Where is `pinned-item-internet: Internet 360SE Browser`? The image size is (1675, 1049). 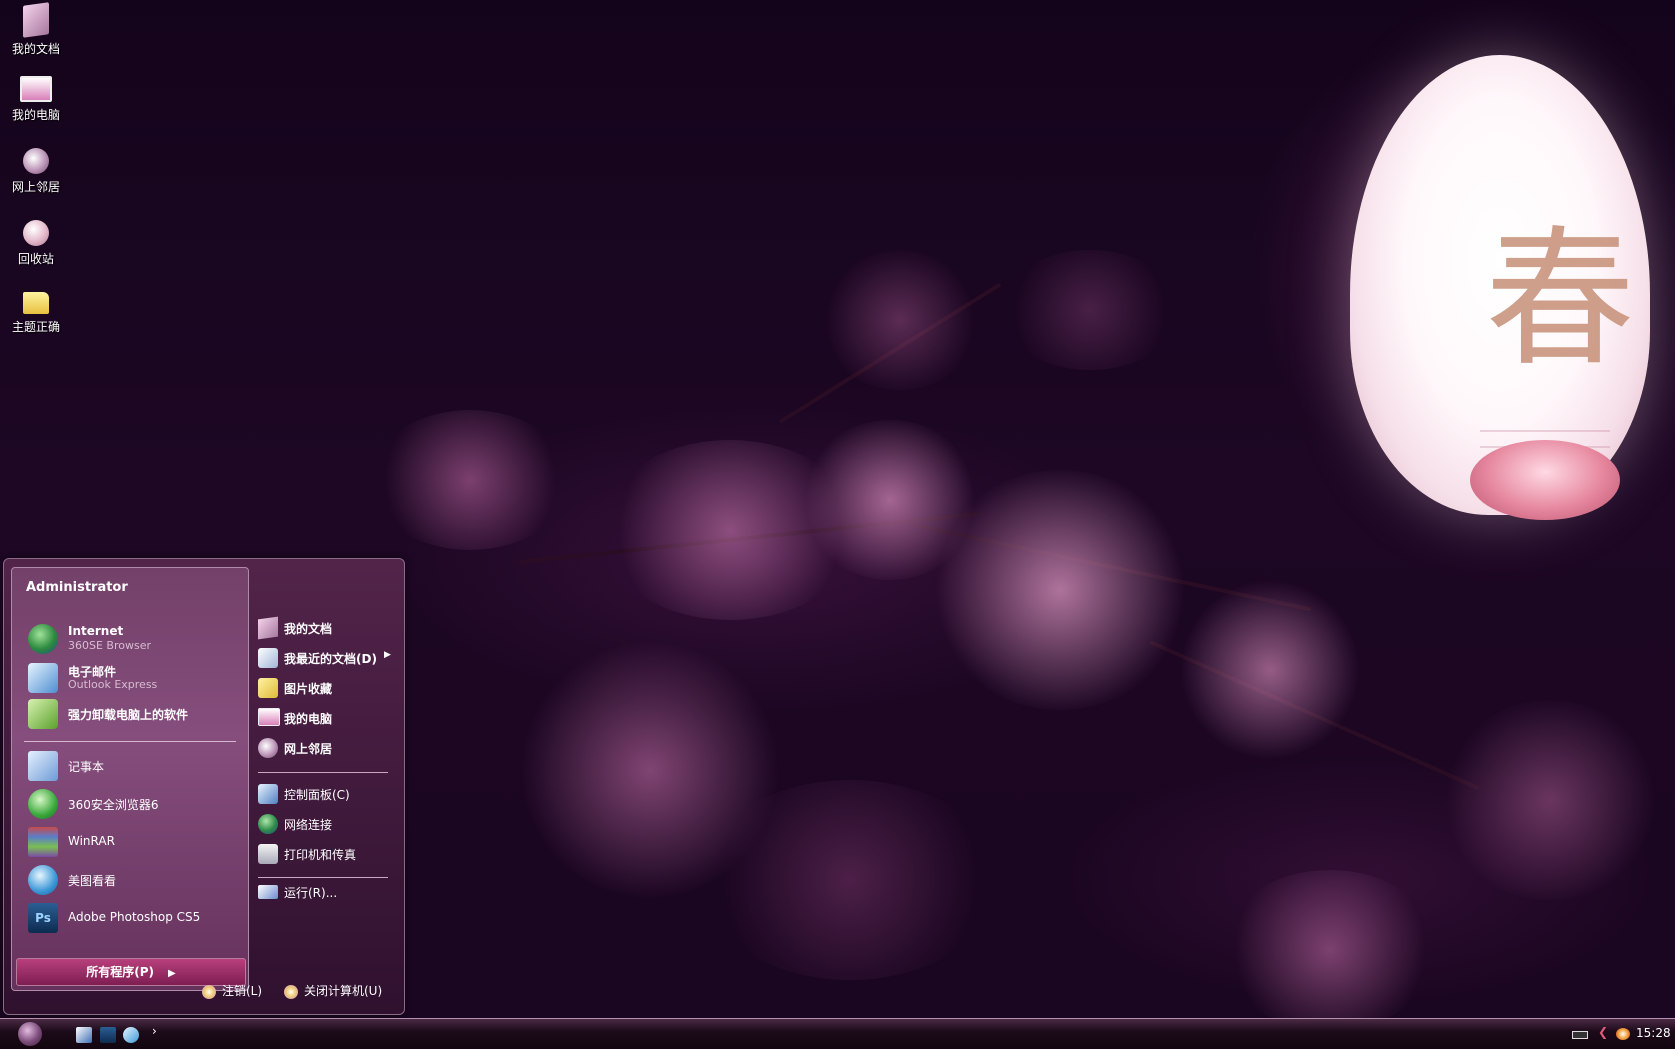
pinned-item-internet: Internet 360SE Browser is located at coordinates (134, 639).